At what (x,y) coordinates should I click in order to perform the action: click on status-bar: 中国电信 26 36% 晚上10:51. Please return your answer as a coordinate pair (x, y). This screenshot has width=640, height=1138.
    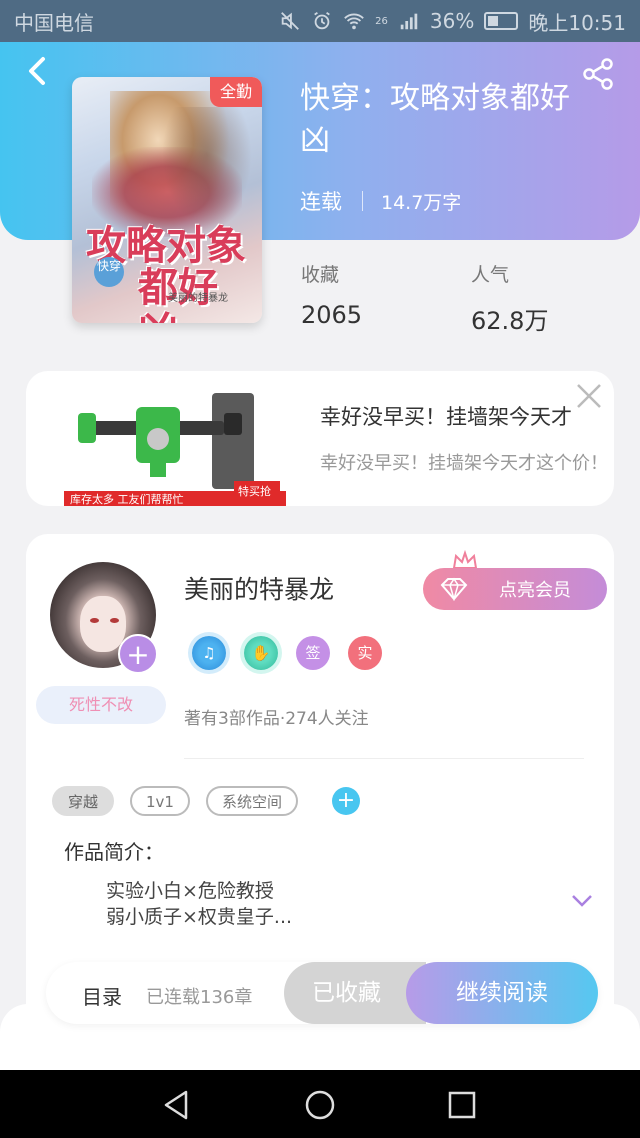
    Looking at the image, I should click on (320, 21).